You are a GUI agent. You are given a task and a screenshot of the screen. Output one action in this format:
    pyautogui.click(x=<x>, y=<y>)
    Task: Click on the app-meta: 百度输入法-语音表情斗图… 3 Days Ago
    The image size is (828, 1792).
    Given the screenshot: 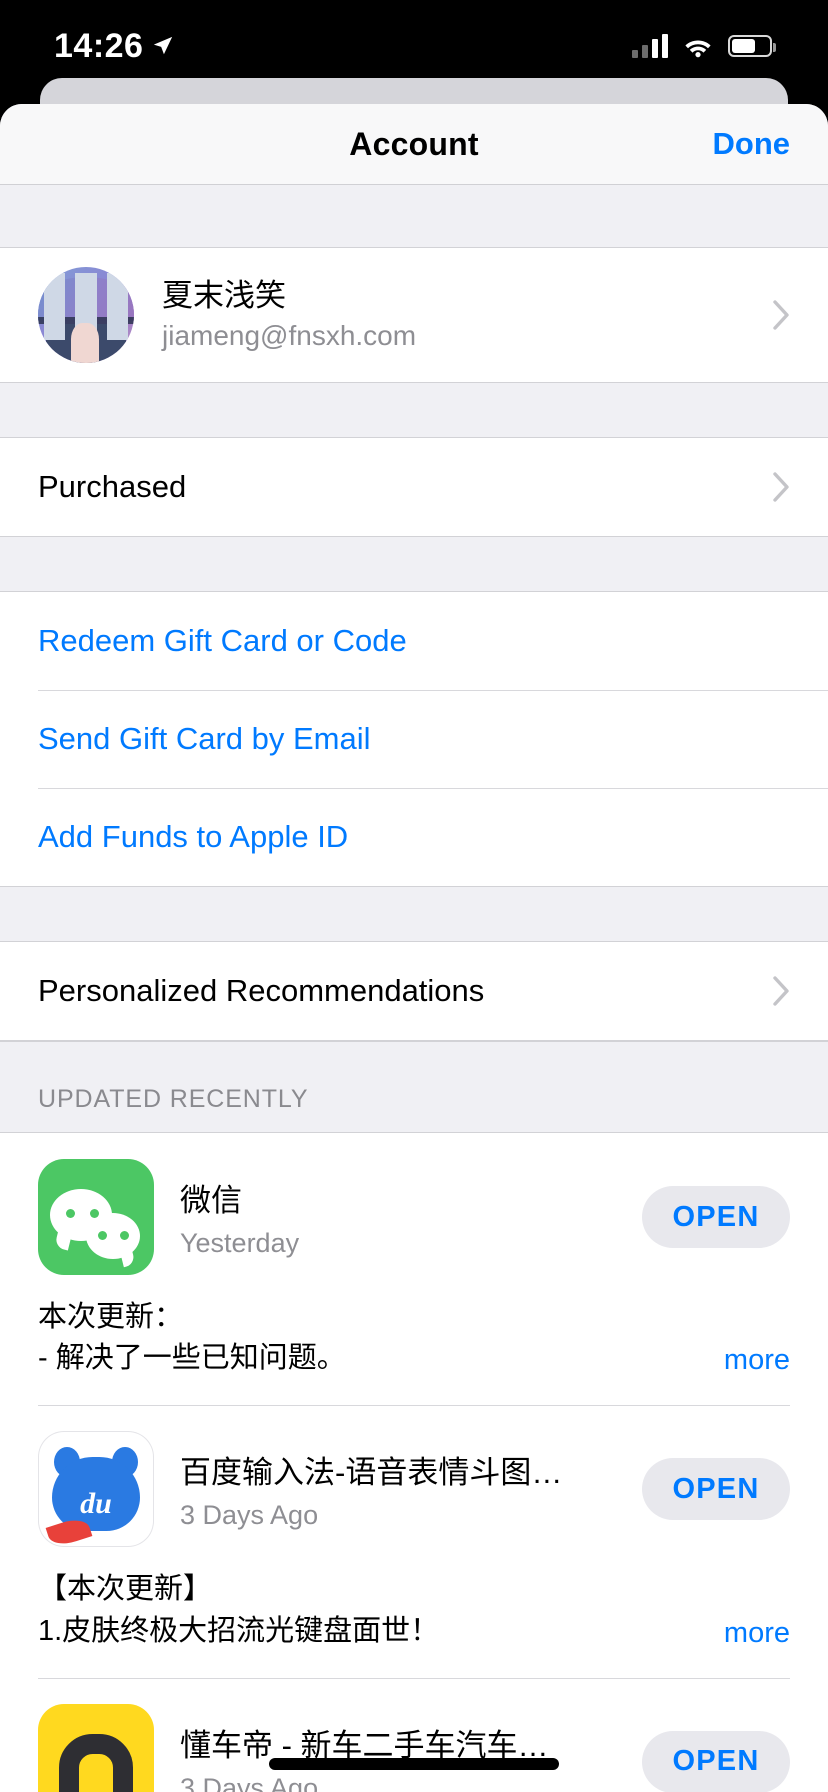 What is the action you would take?
    pyautogui.click(x=404, y=1489)
    